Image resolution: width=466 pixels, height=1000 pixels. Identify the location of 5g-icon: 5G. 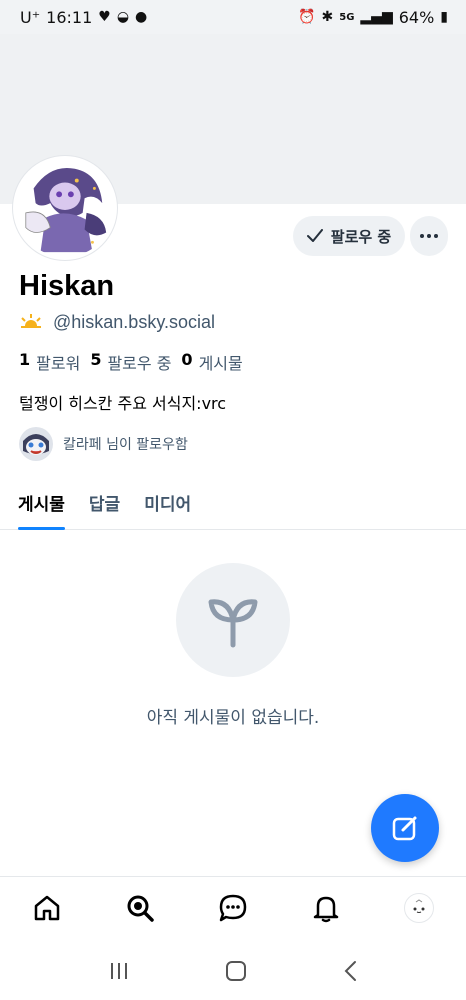
(347, 17).